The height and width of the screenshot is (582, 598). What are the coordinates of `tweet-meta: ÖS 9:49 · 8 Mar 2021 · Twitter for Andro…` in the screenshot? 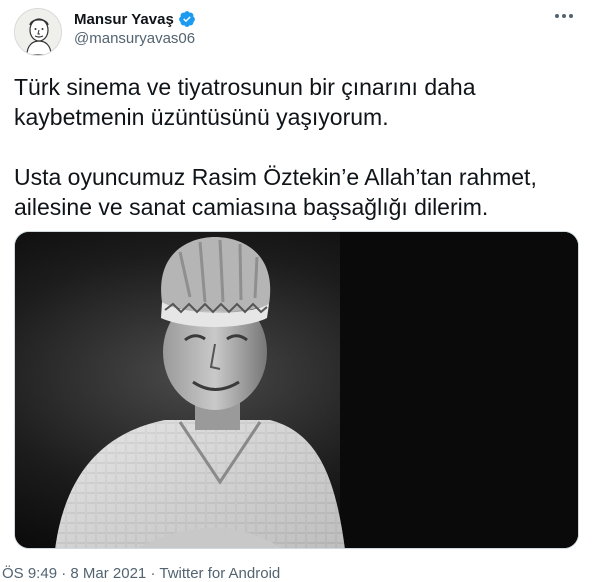 It's located at (141, 573).